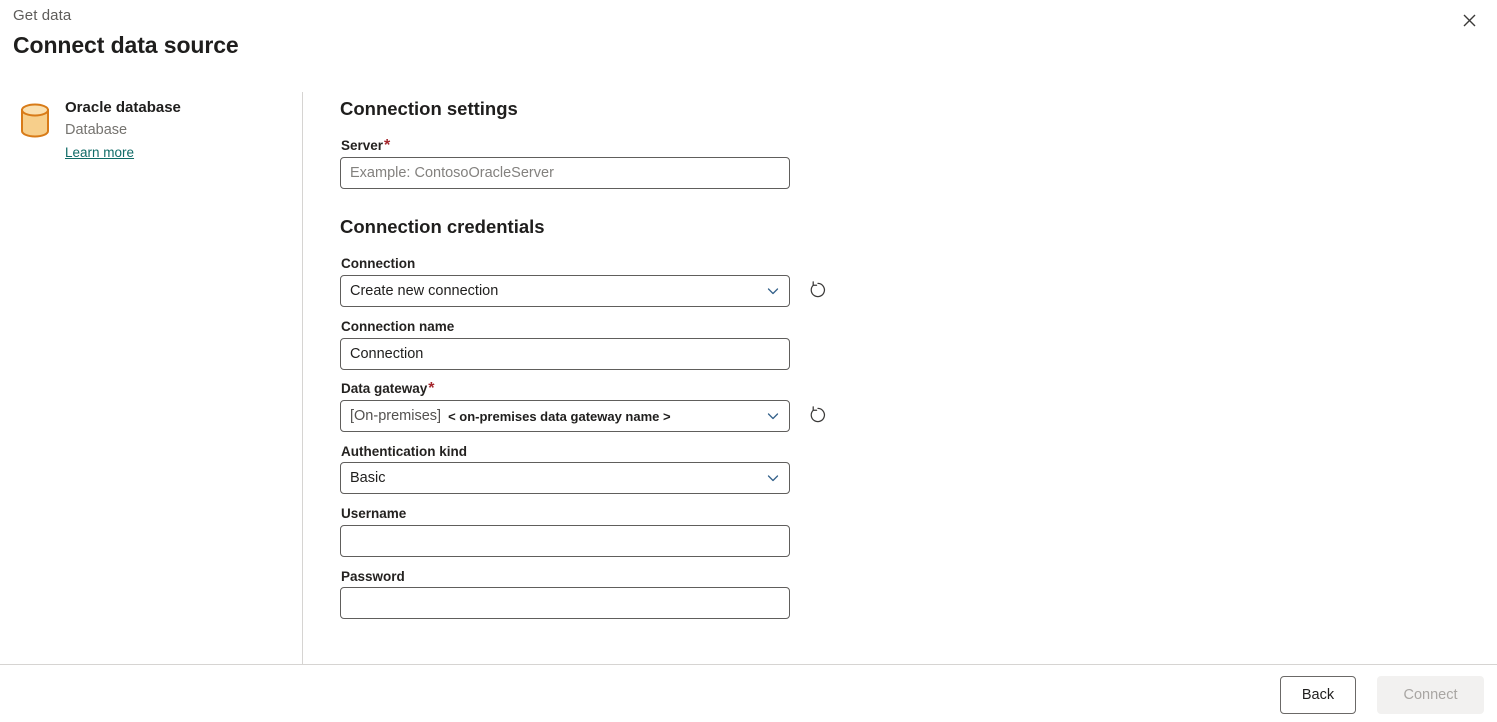 The width and height of the screenshot is (1497, 722). Describe the element at coordinates (35, 121) in the screenshot. I see `database-cylinder-icon` at that location.